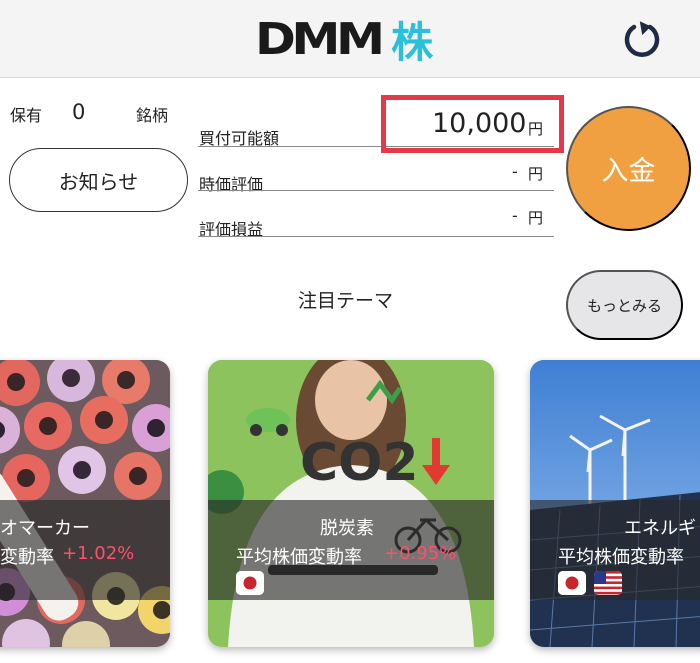 This screenshot has height=663, width=700. I want to click on notice-button: お知らせ, so click(98, 180).